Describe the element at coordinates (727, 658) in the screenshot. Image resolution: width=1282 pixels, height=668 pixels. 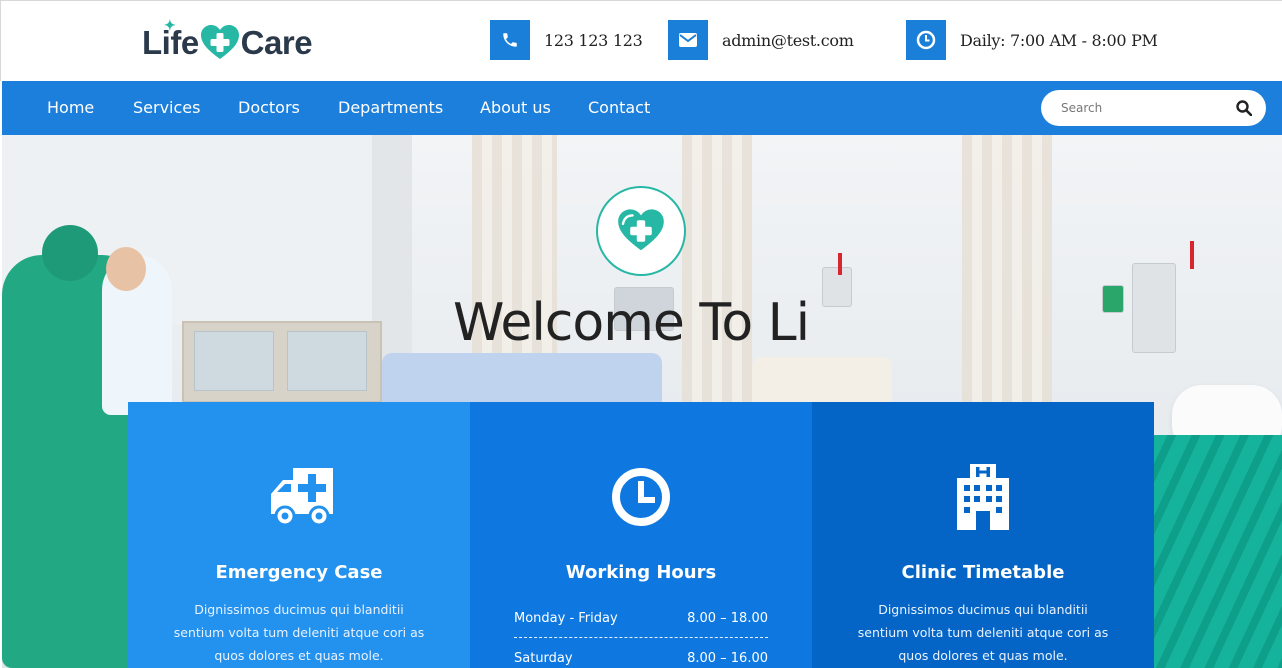
I see `hours-time: 8.00 – 16.00` at that location.